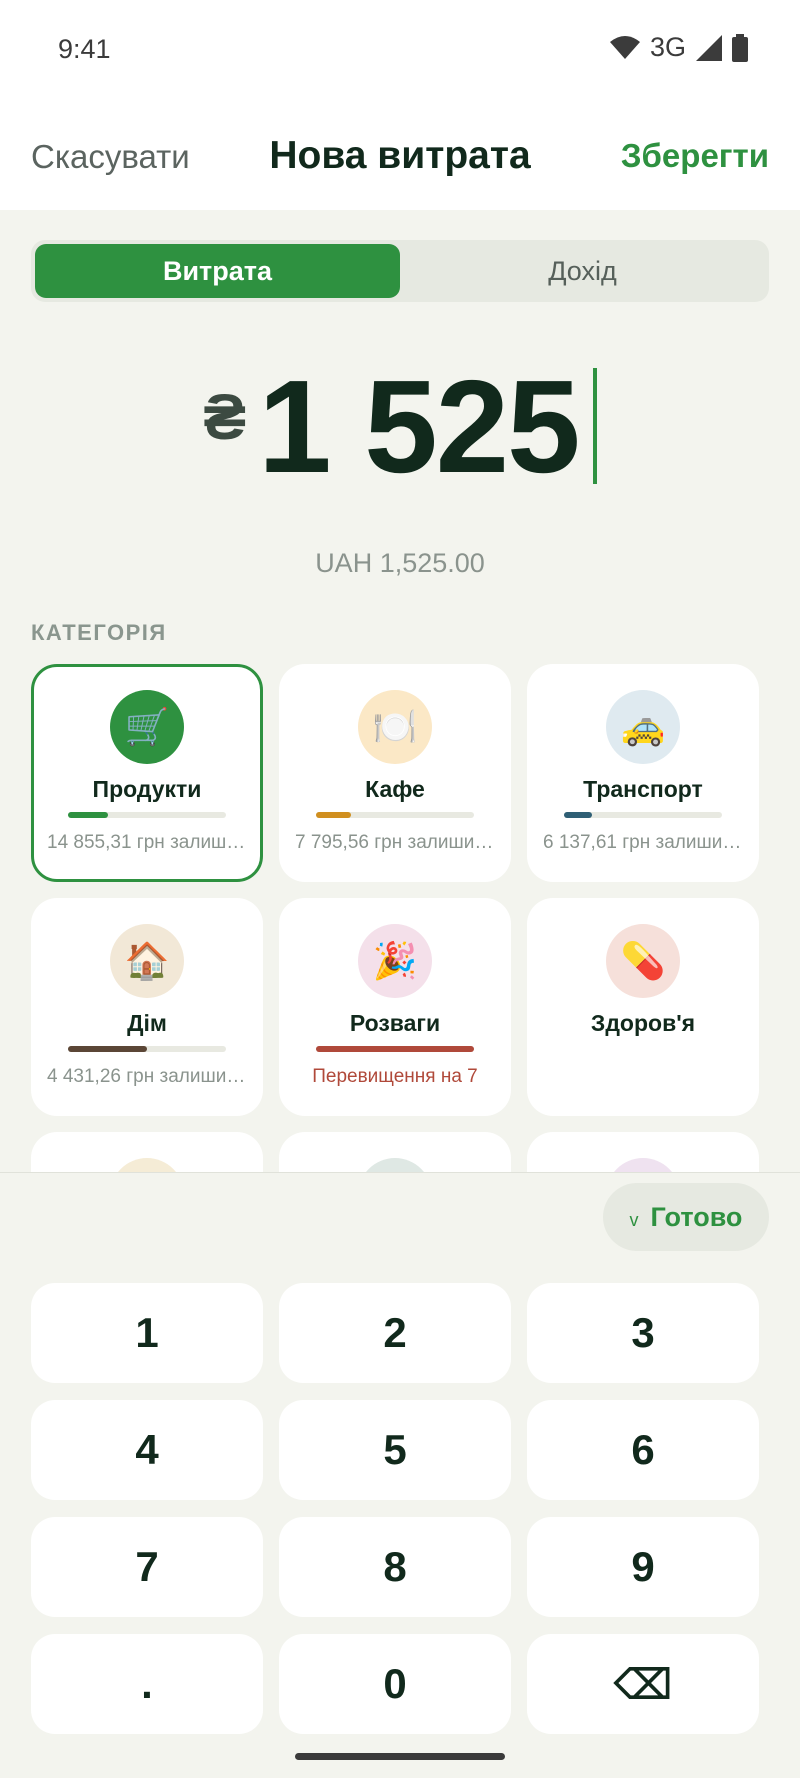 This screenshot has height=1778, width=800. What do you see at coordinates (395, 1076) in the screenshot?
I see `category-remaining: Перевищення на 7` at bounding box center [395, 1076].